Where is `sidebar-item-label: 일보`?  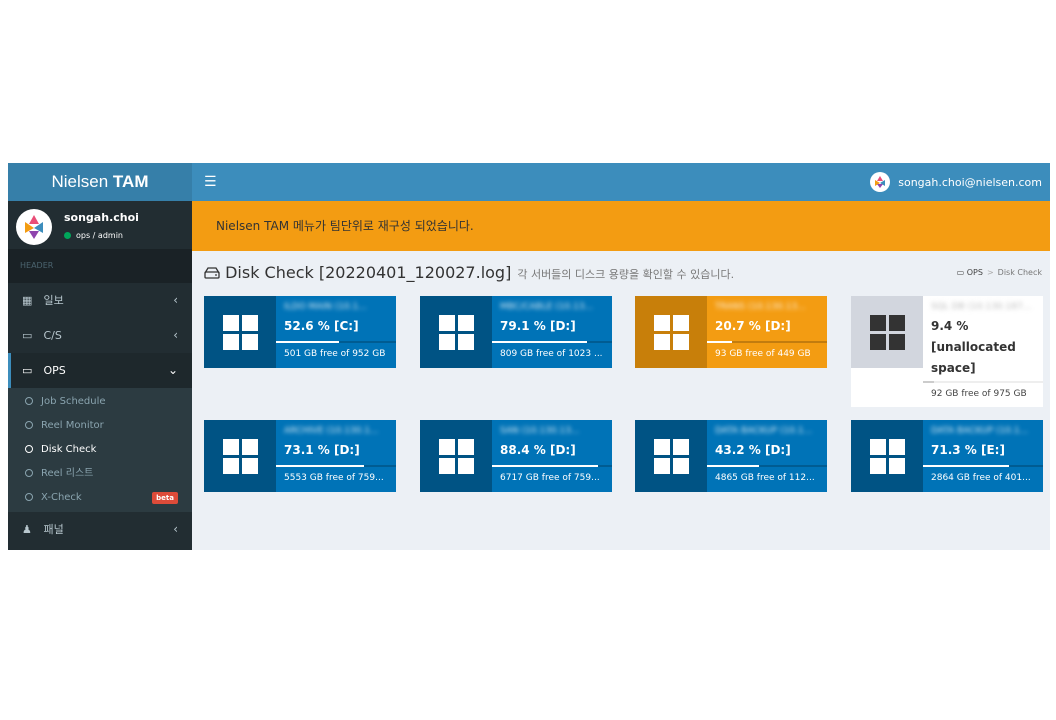 sidebar-item-label: 일보 is located at coordinates (53, 300).